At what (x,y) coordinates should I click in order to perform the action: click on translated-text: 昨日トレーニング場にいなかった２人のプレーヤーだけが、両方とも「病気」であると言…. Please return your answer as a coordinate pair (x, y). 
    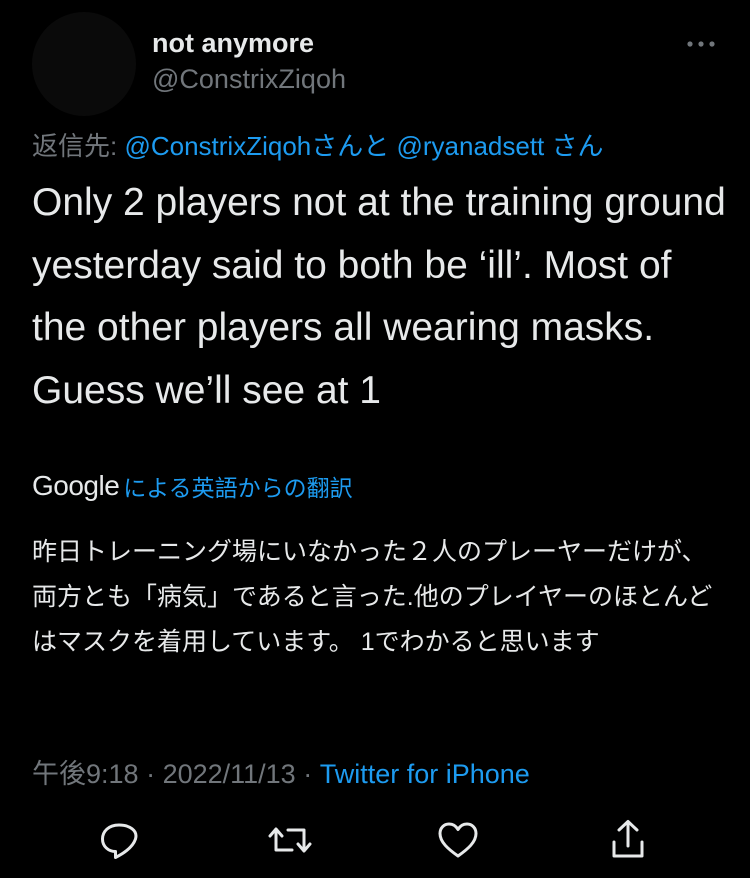
    Looking at the image, I should click on (372, 597).